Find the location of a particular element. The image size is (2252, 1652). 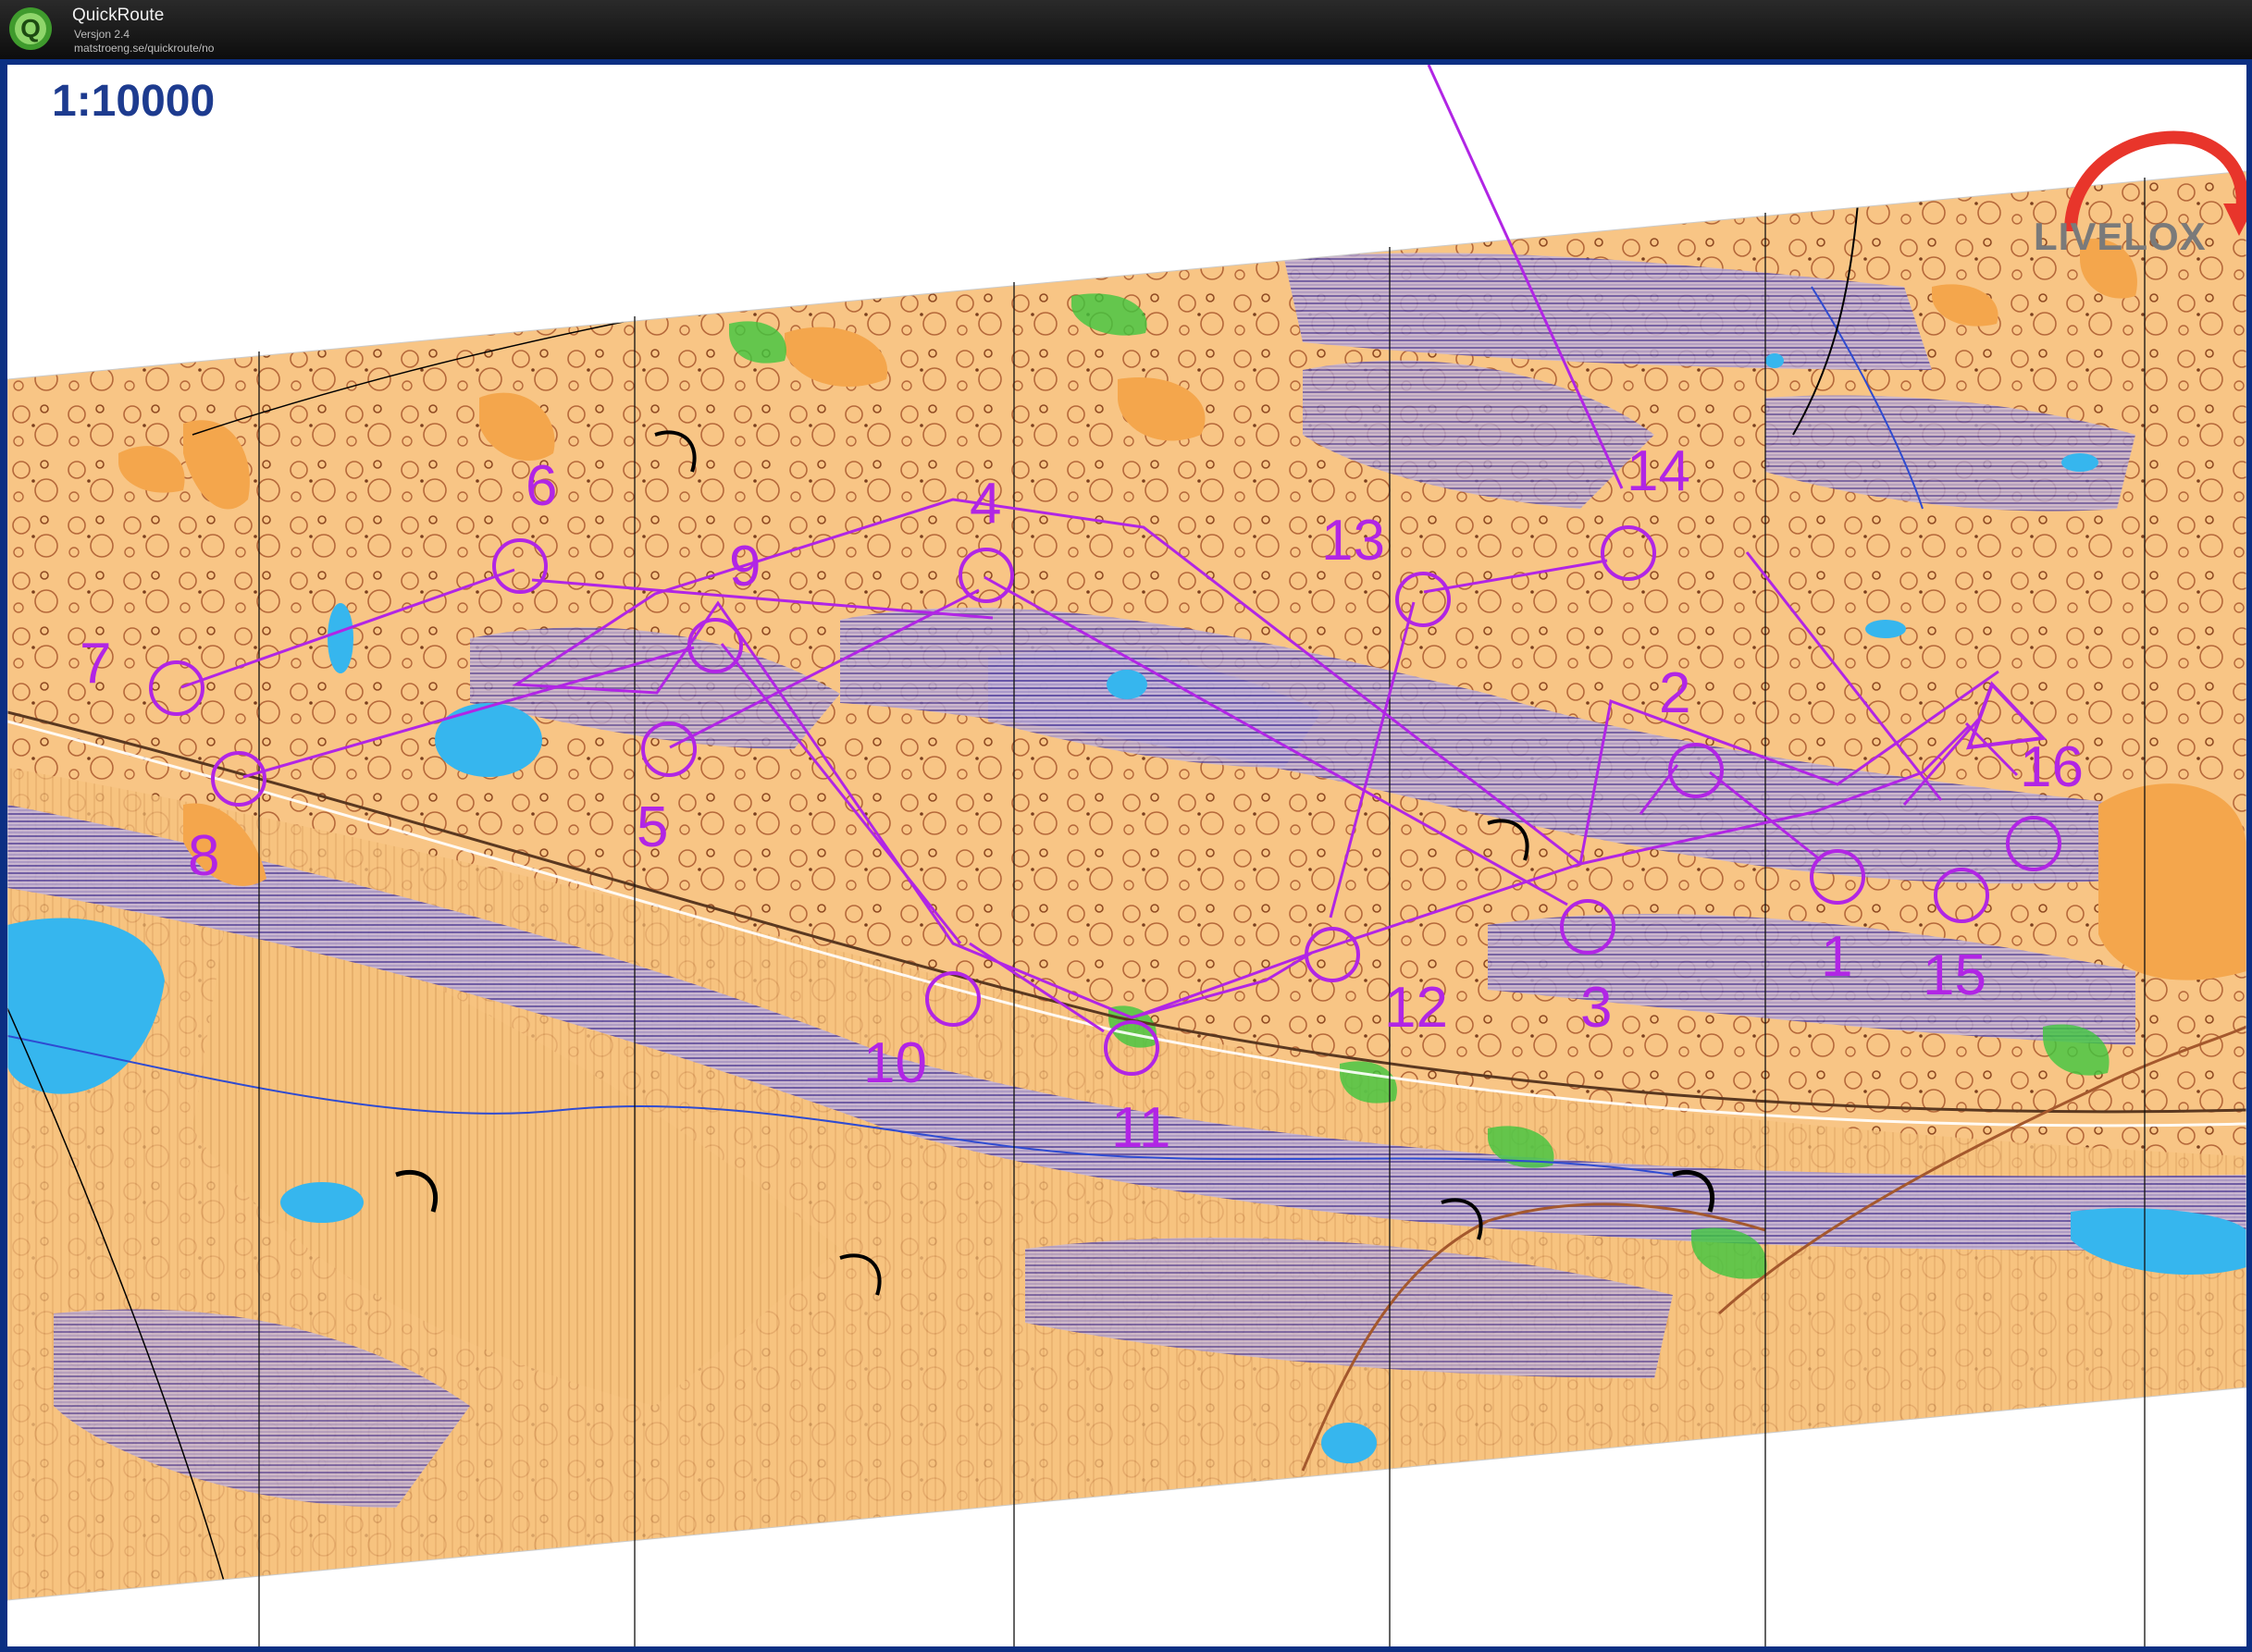

svg-text: Q is located at coordinates (30, 28).